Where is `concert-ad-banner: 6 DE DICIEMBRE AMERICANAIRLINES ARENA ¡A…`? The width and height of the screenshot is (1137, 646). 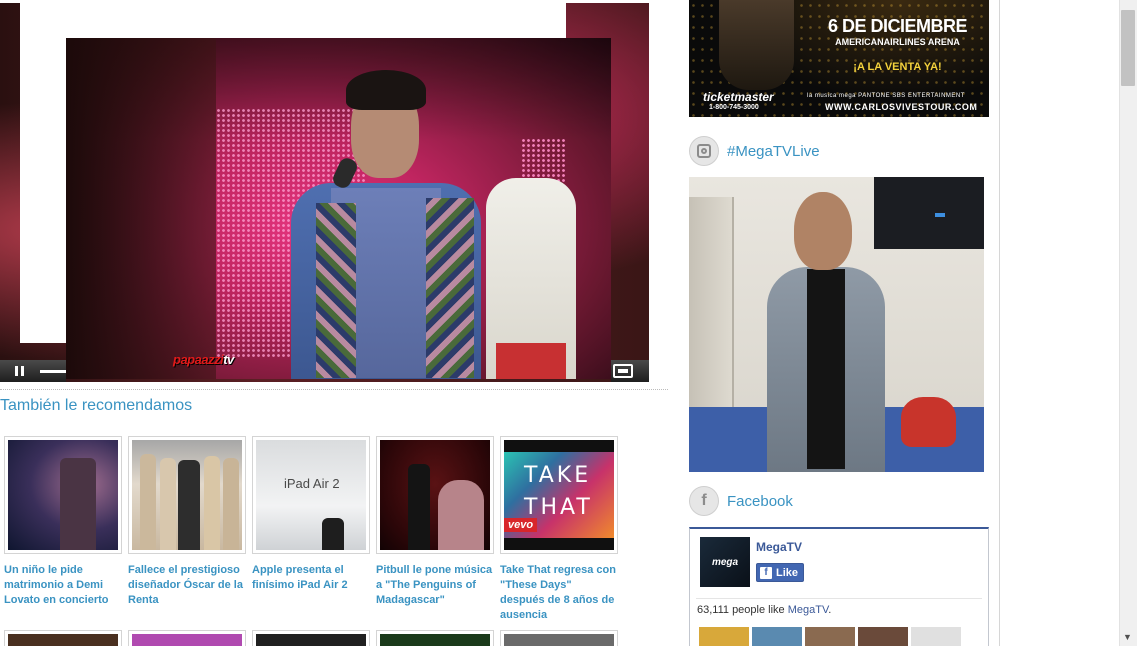
concert-ad-banner: 6 DE DICIEMBRE AMERICANAIRLINES ARENA ¡A… is located at coordinates (839, 58).